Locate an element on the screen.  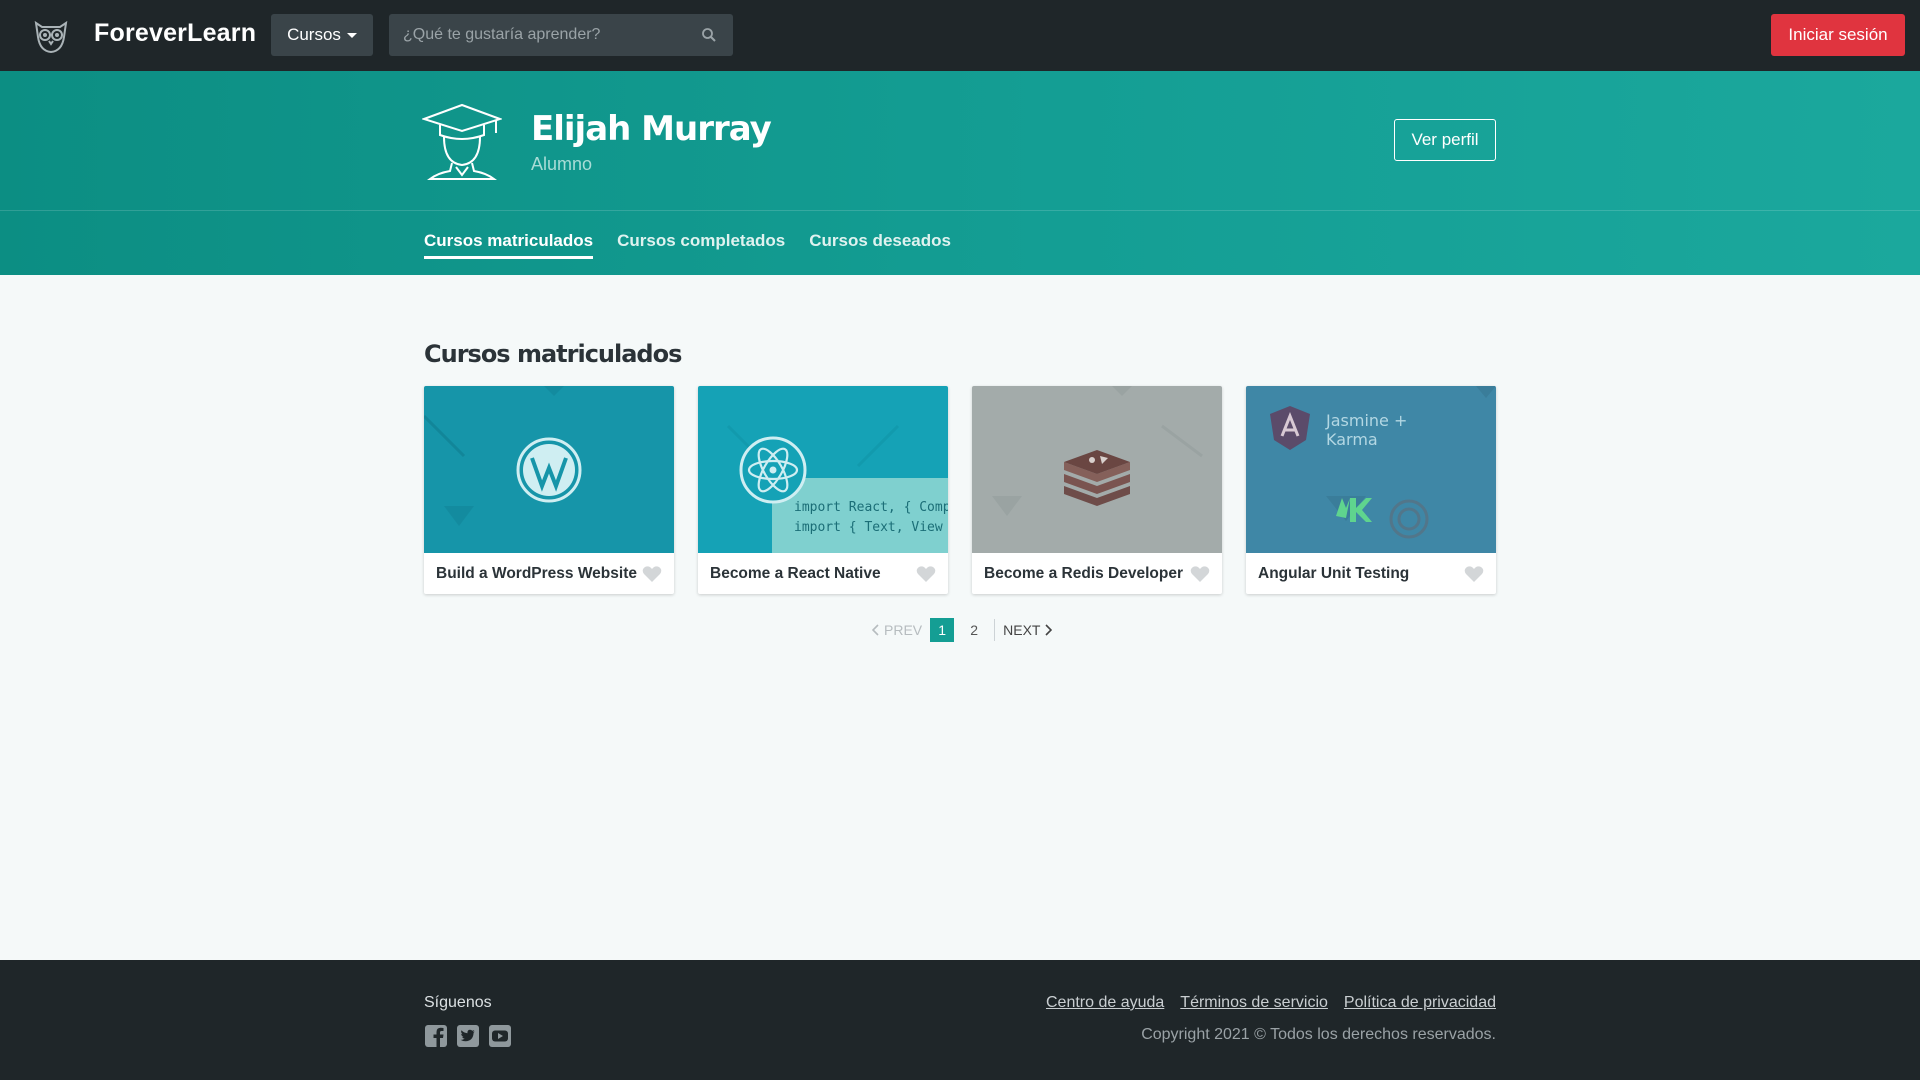
terms-of-service-link: Términos de servicio is located at coordinates (1254, 1003).